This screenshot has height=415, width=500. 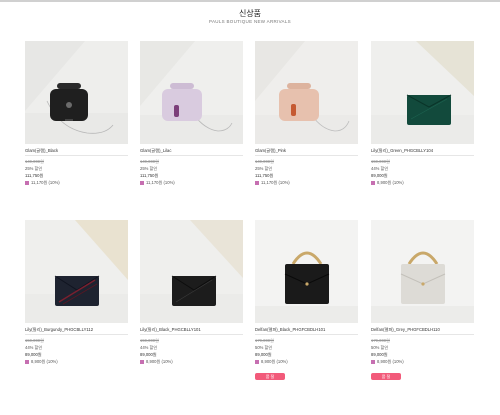 I want to click on bag-black-clutch-image, so click(x=191, y=271).